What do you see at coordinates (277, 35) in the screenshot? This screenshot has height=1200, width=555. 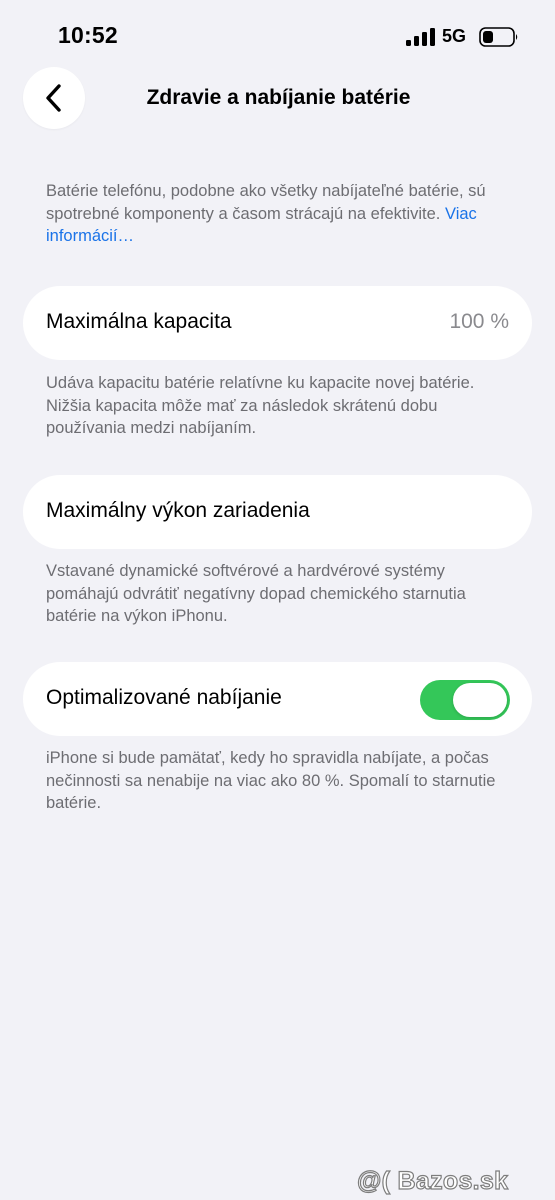 I see `status-bar: 10:52 5G` at bounding box center [277, 35].